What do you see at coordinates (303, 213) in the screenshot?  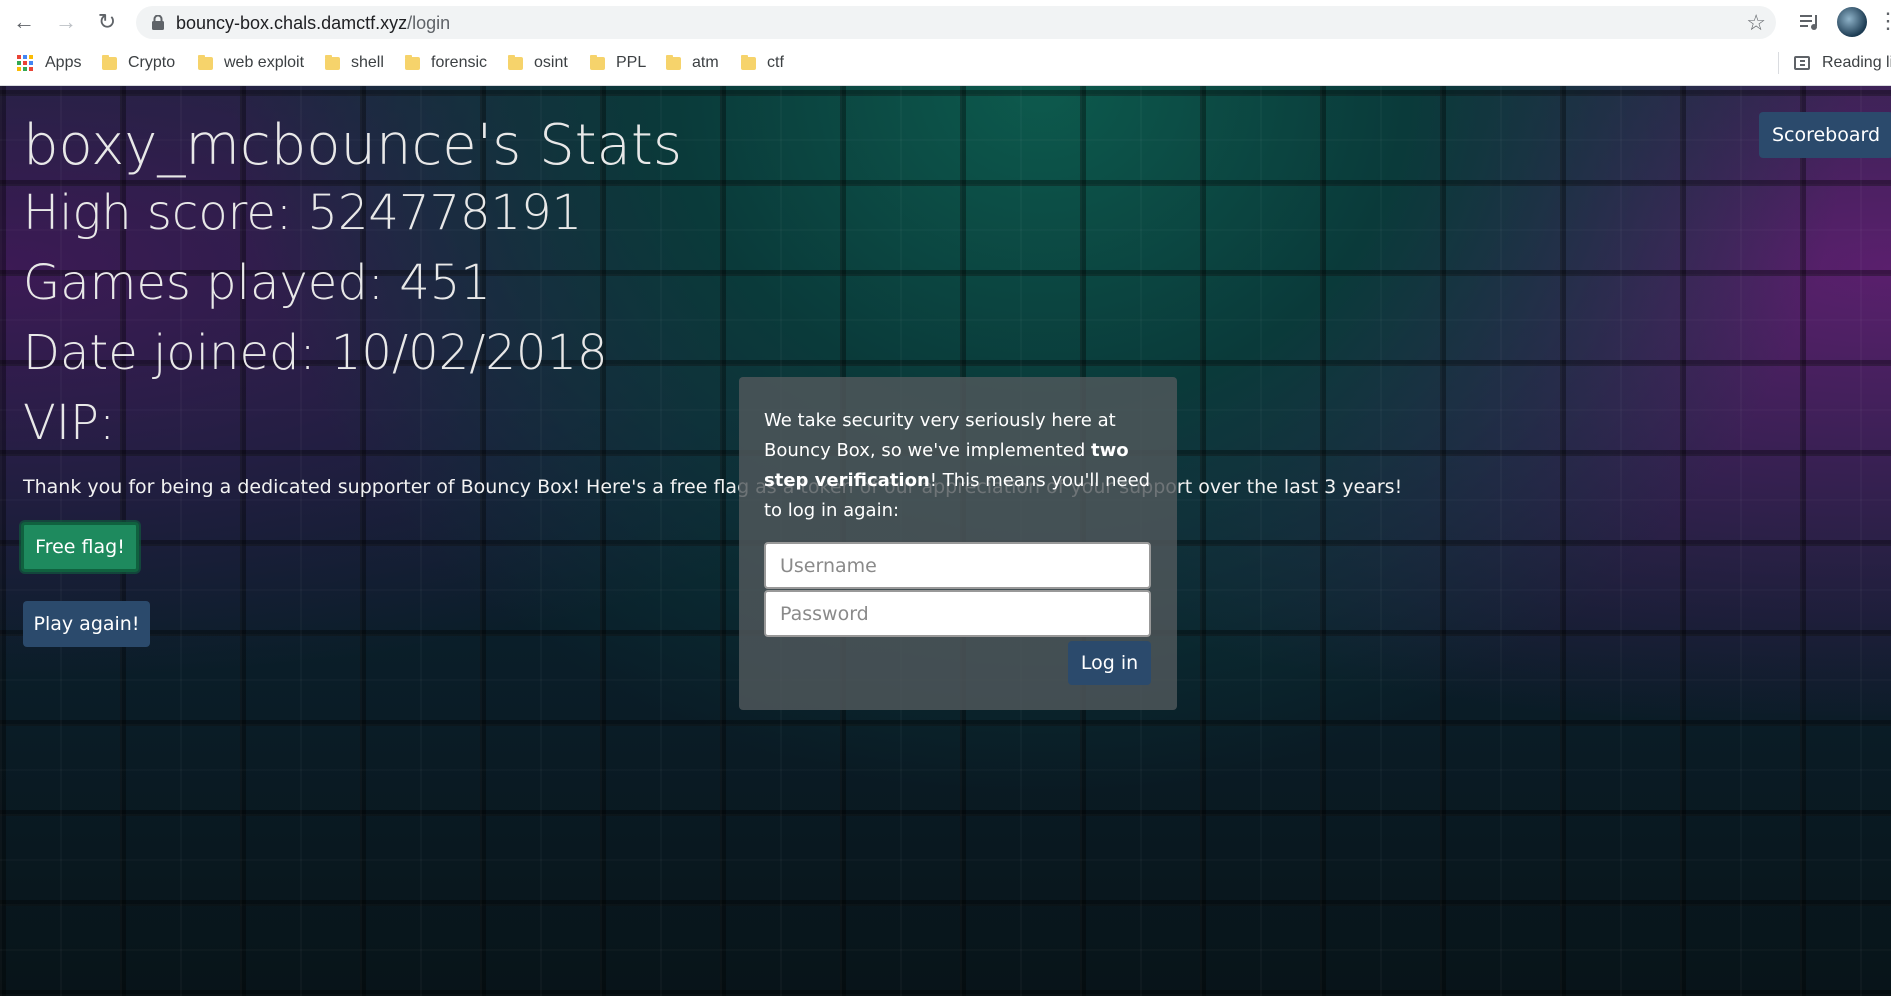 I see `high-score: High score: 524778191` at bounding box center [303, 213].